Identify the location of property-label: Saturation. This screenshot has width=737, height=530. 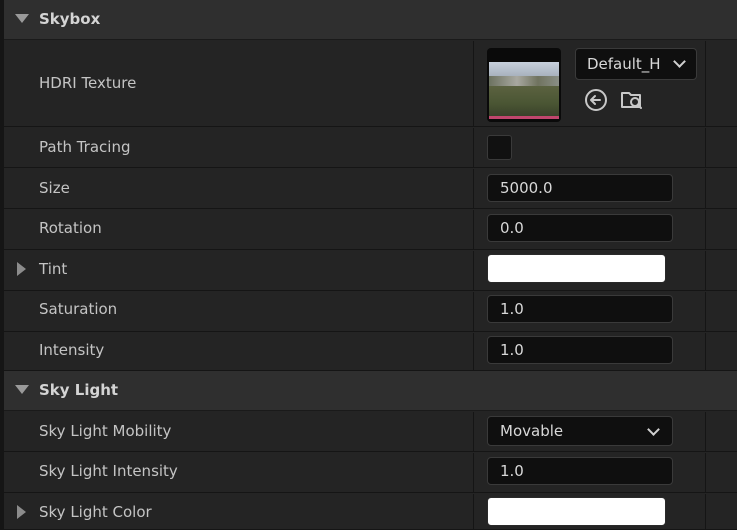
(78, 309).